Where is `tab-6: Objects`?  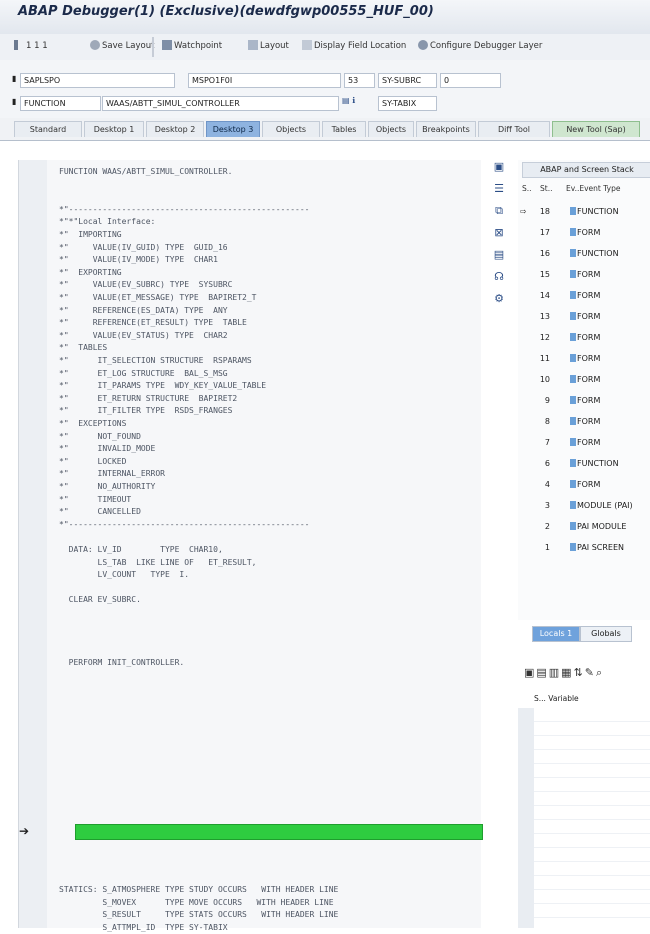 tab-6: Objects is located at coordinates (391, 129).